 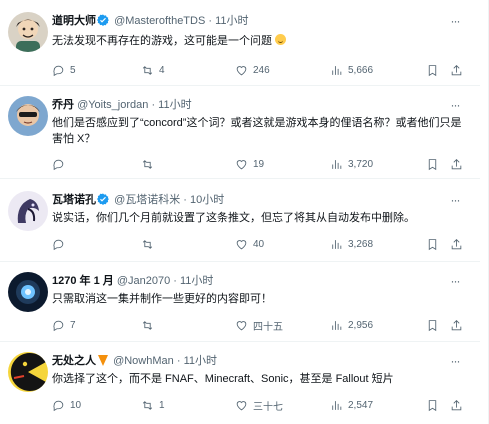 I want to click on display-name: 道明大师, so click(x=74, y=21).